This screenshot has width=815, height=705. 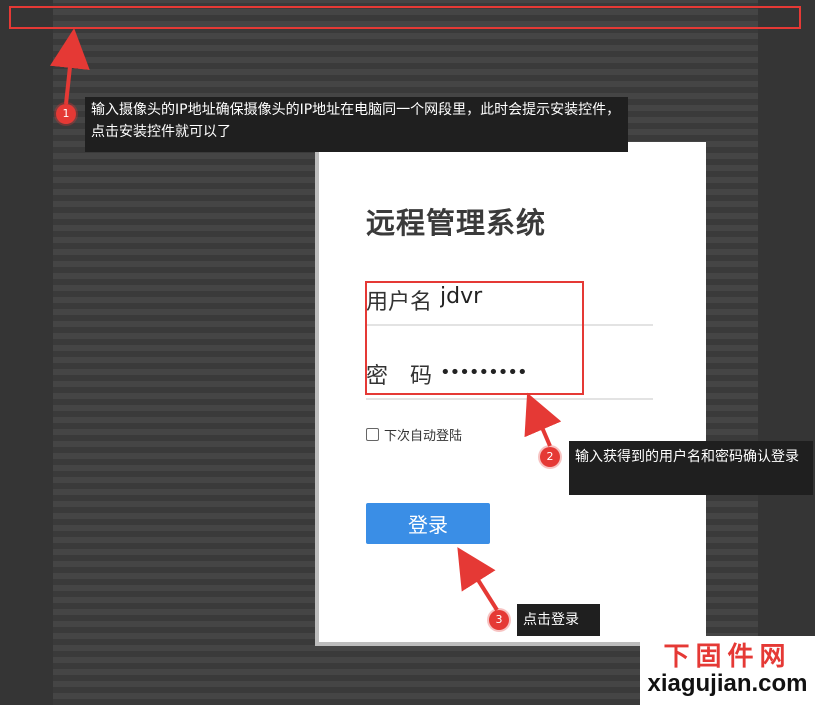 I want to click on step-1-badge: 1, so click(x=66, y=114).